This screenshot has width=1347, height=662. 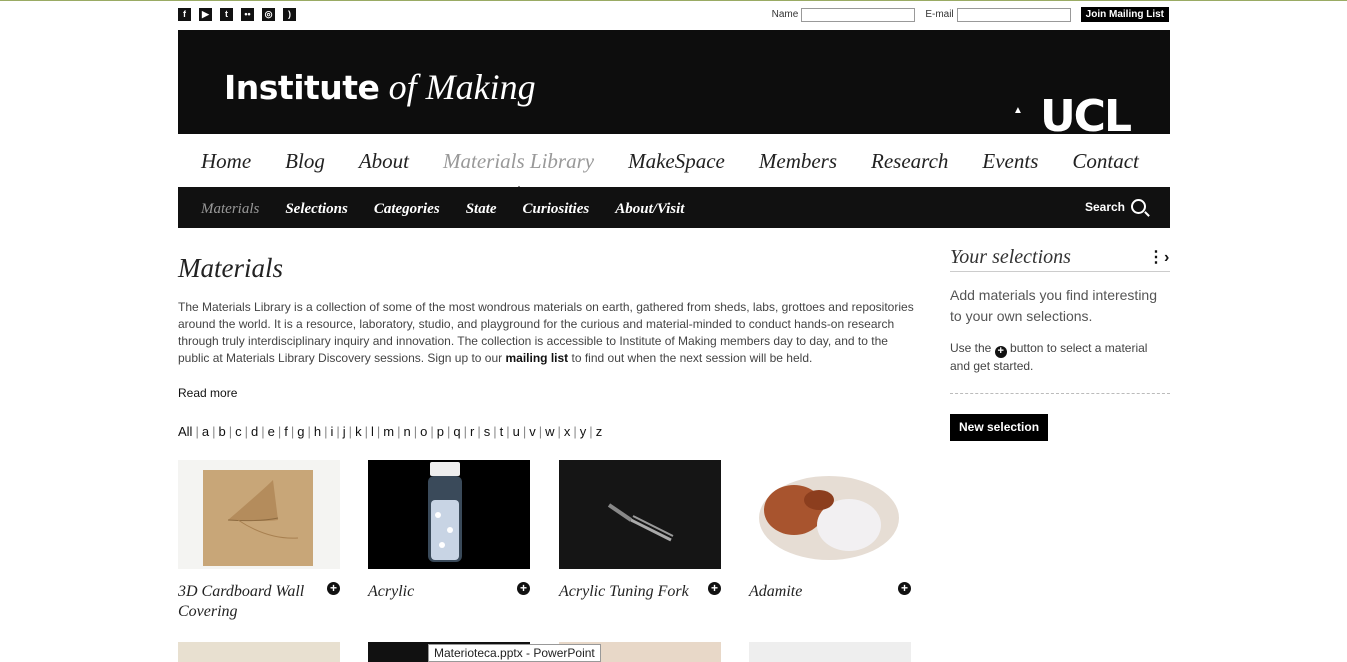 I want to click on subnav-materials: Materials, so click(x=230, y=209).